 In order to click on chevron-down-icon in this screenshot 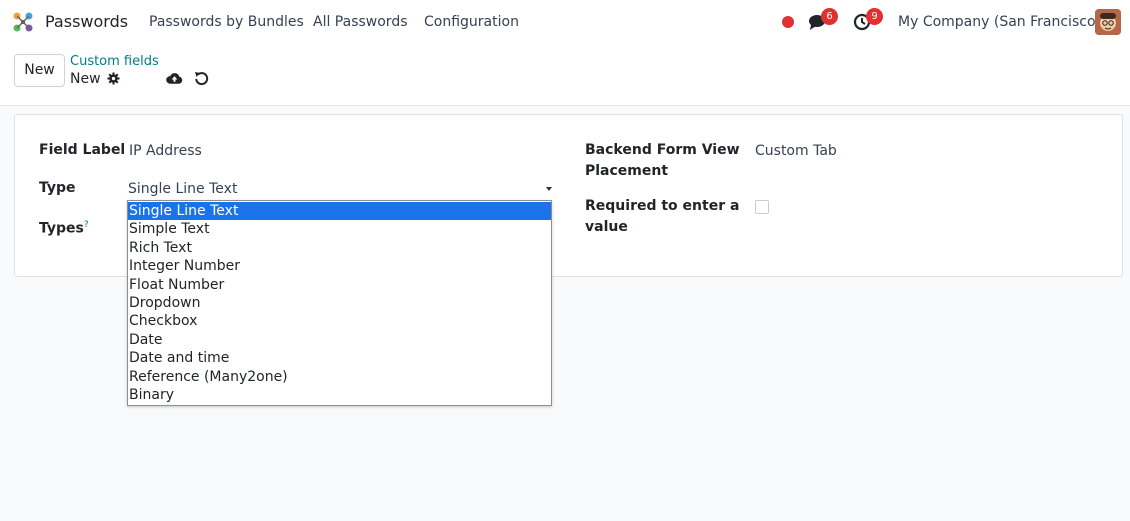, I will do `click(549, 189)`.